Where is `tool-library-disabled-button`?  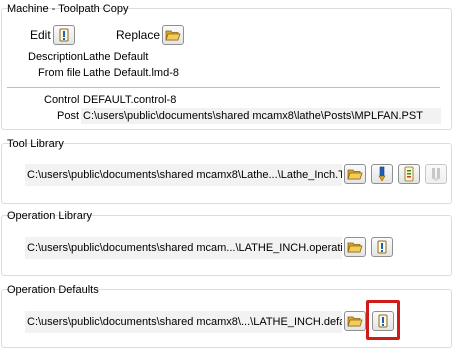 tool-library-disabled-button is located at coordinates (436, 174).